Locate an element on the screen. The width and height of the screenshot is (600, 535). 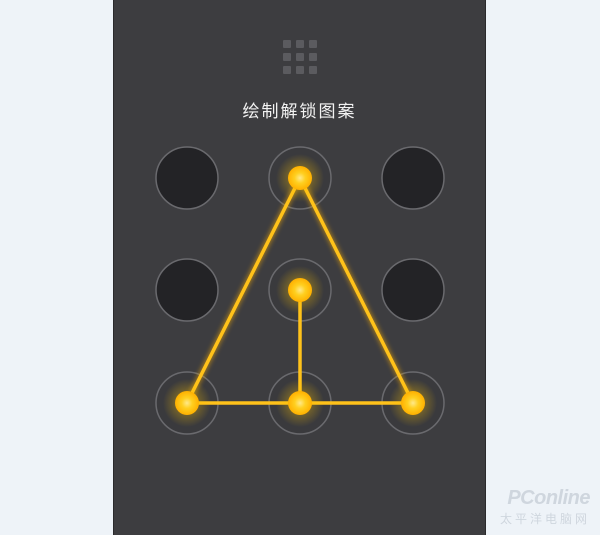
watermark-brand: PConline is located at coordinates (548, 498).